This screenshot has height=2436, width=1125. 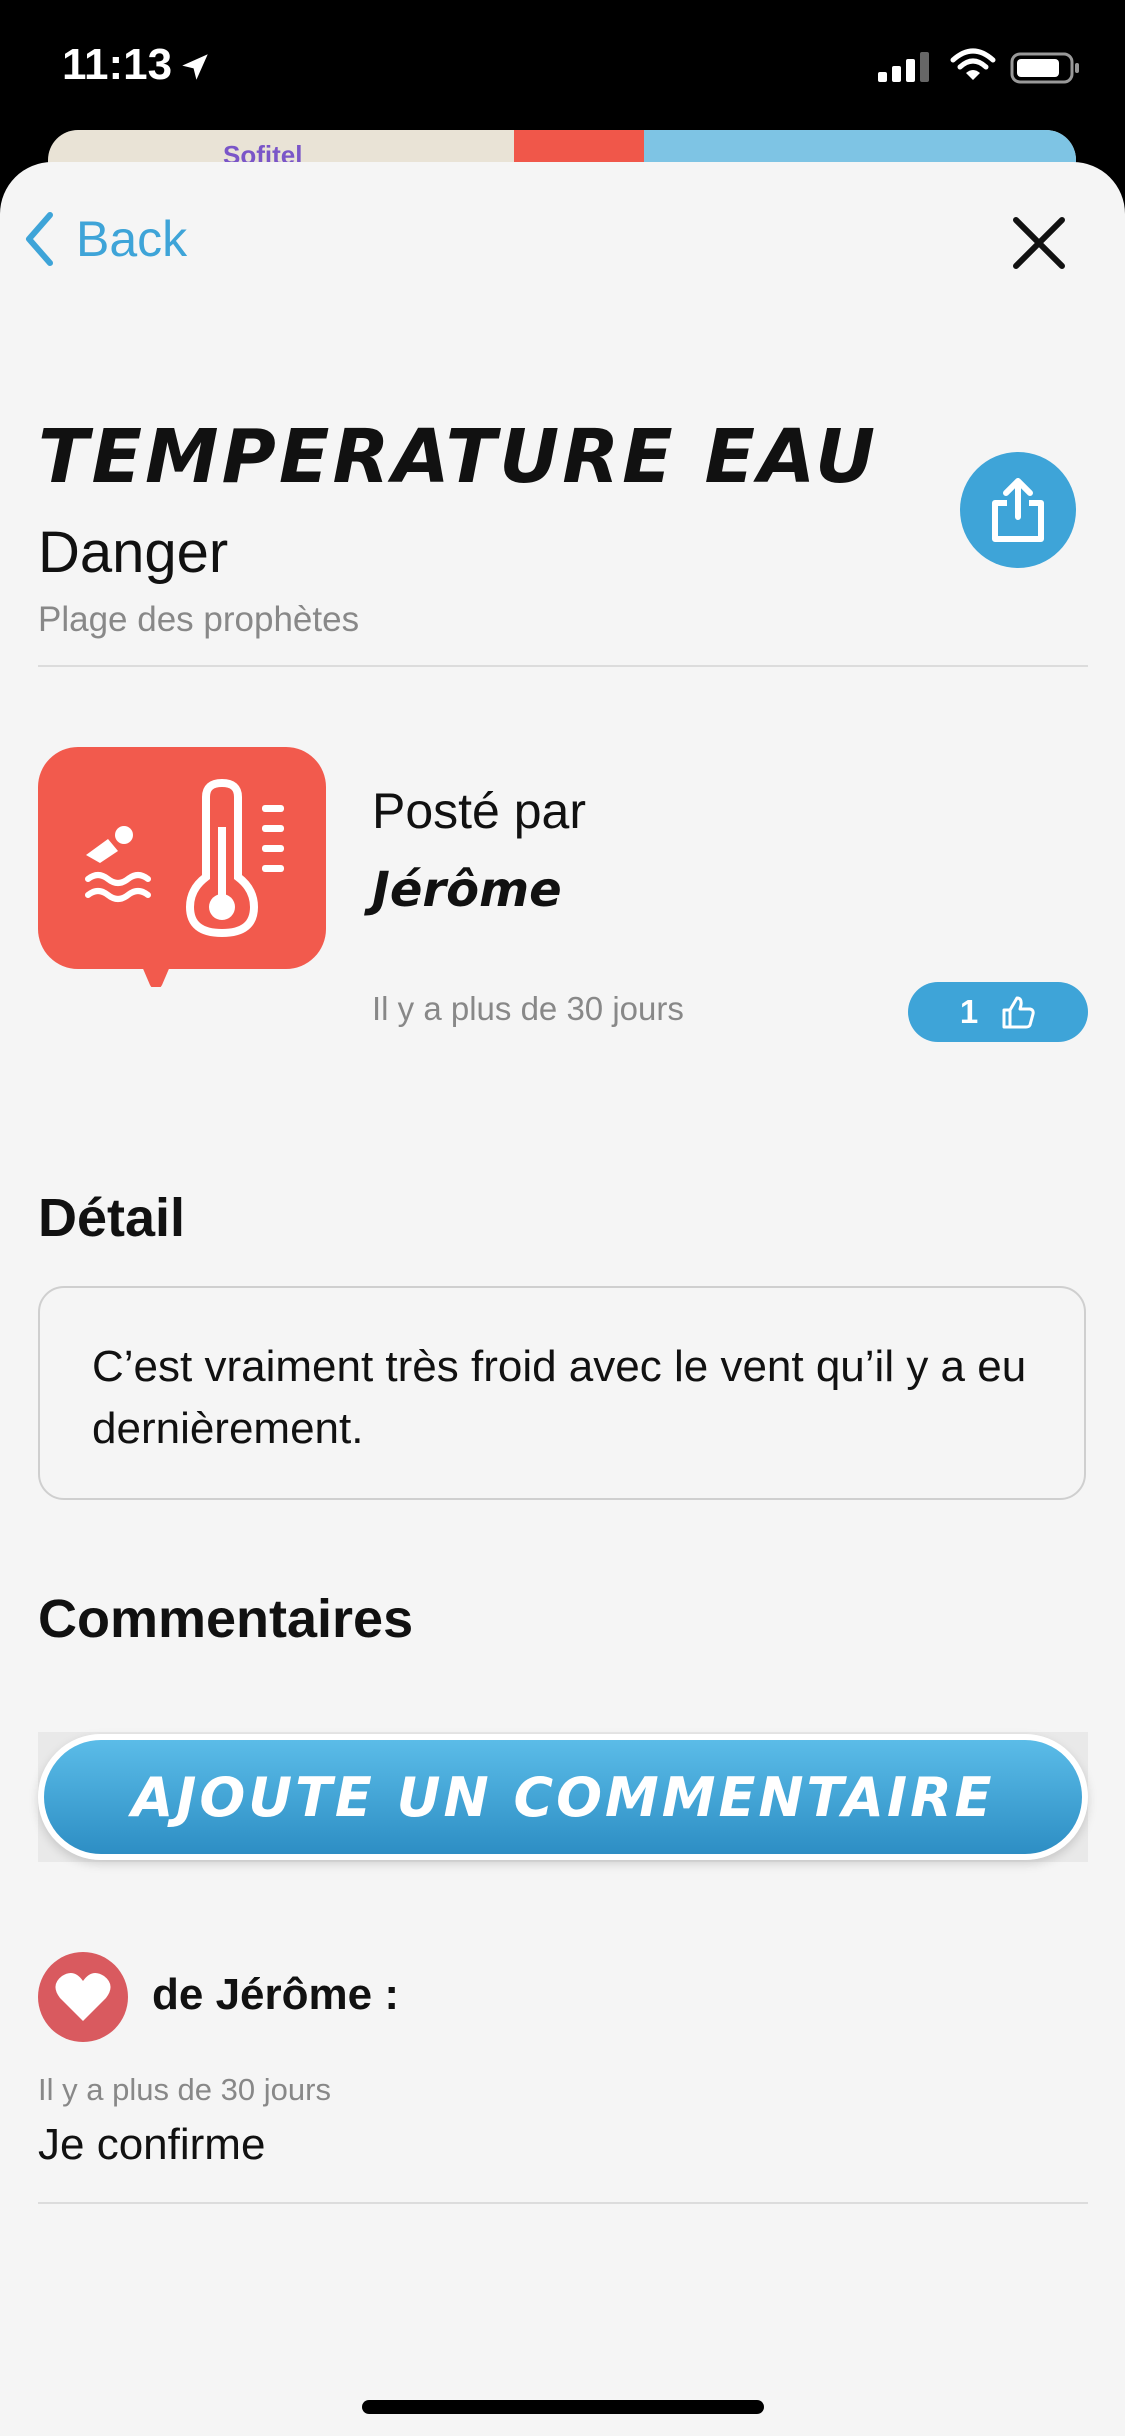 I want to click on location-arrow-icon, so click(x=195, y=67).